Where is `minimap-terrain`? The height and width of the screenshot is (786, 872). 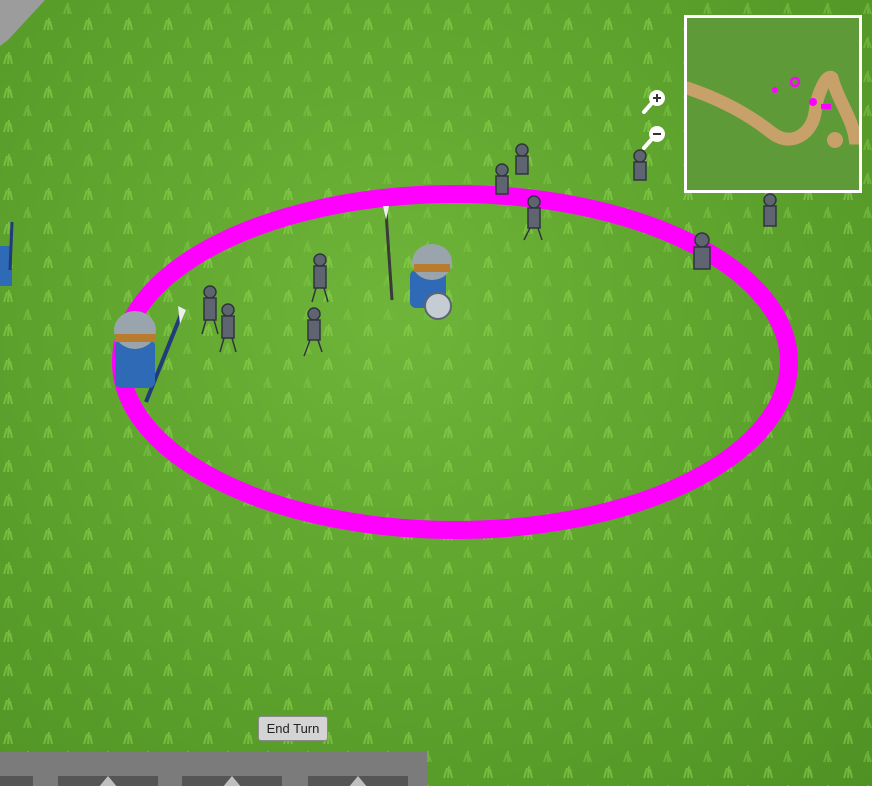 minimap-terrain is located at coordinates (773, 109).